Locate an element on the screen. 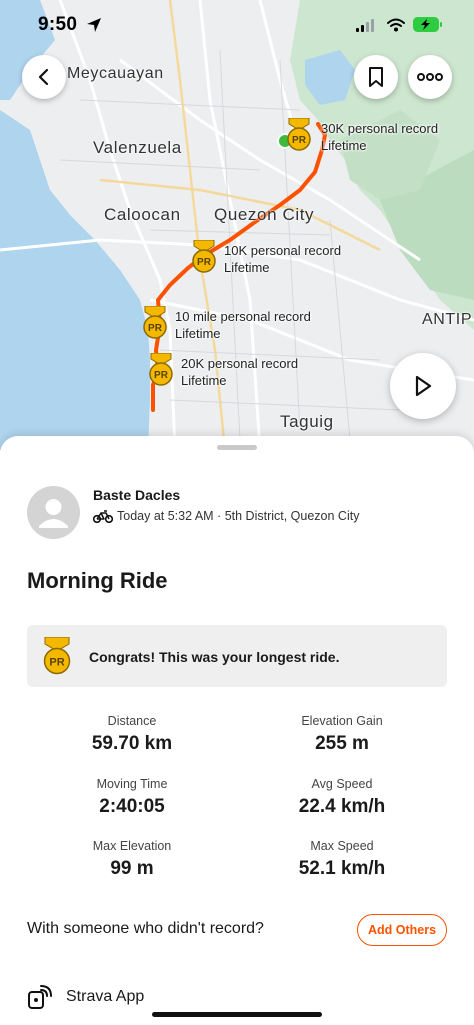  bookmark-button is located at coordinates (376, 77).